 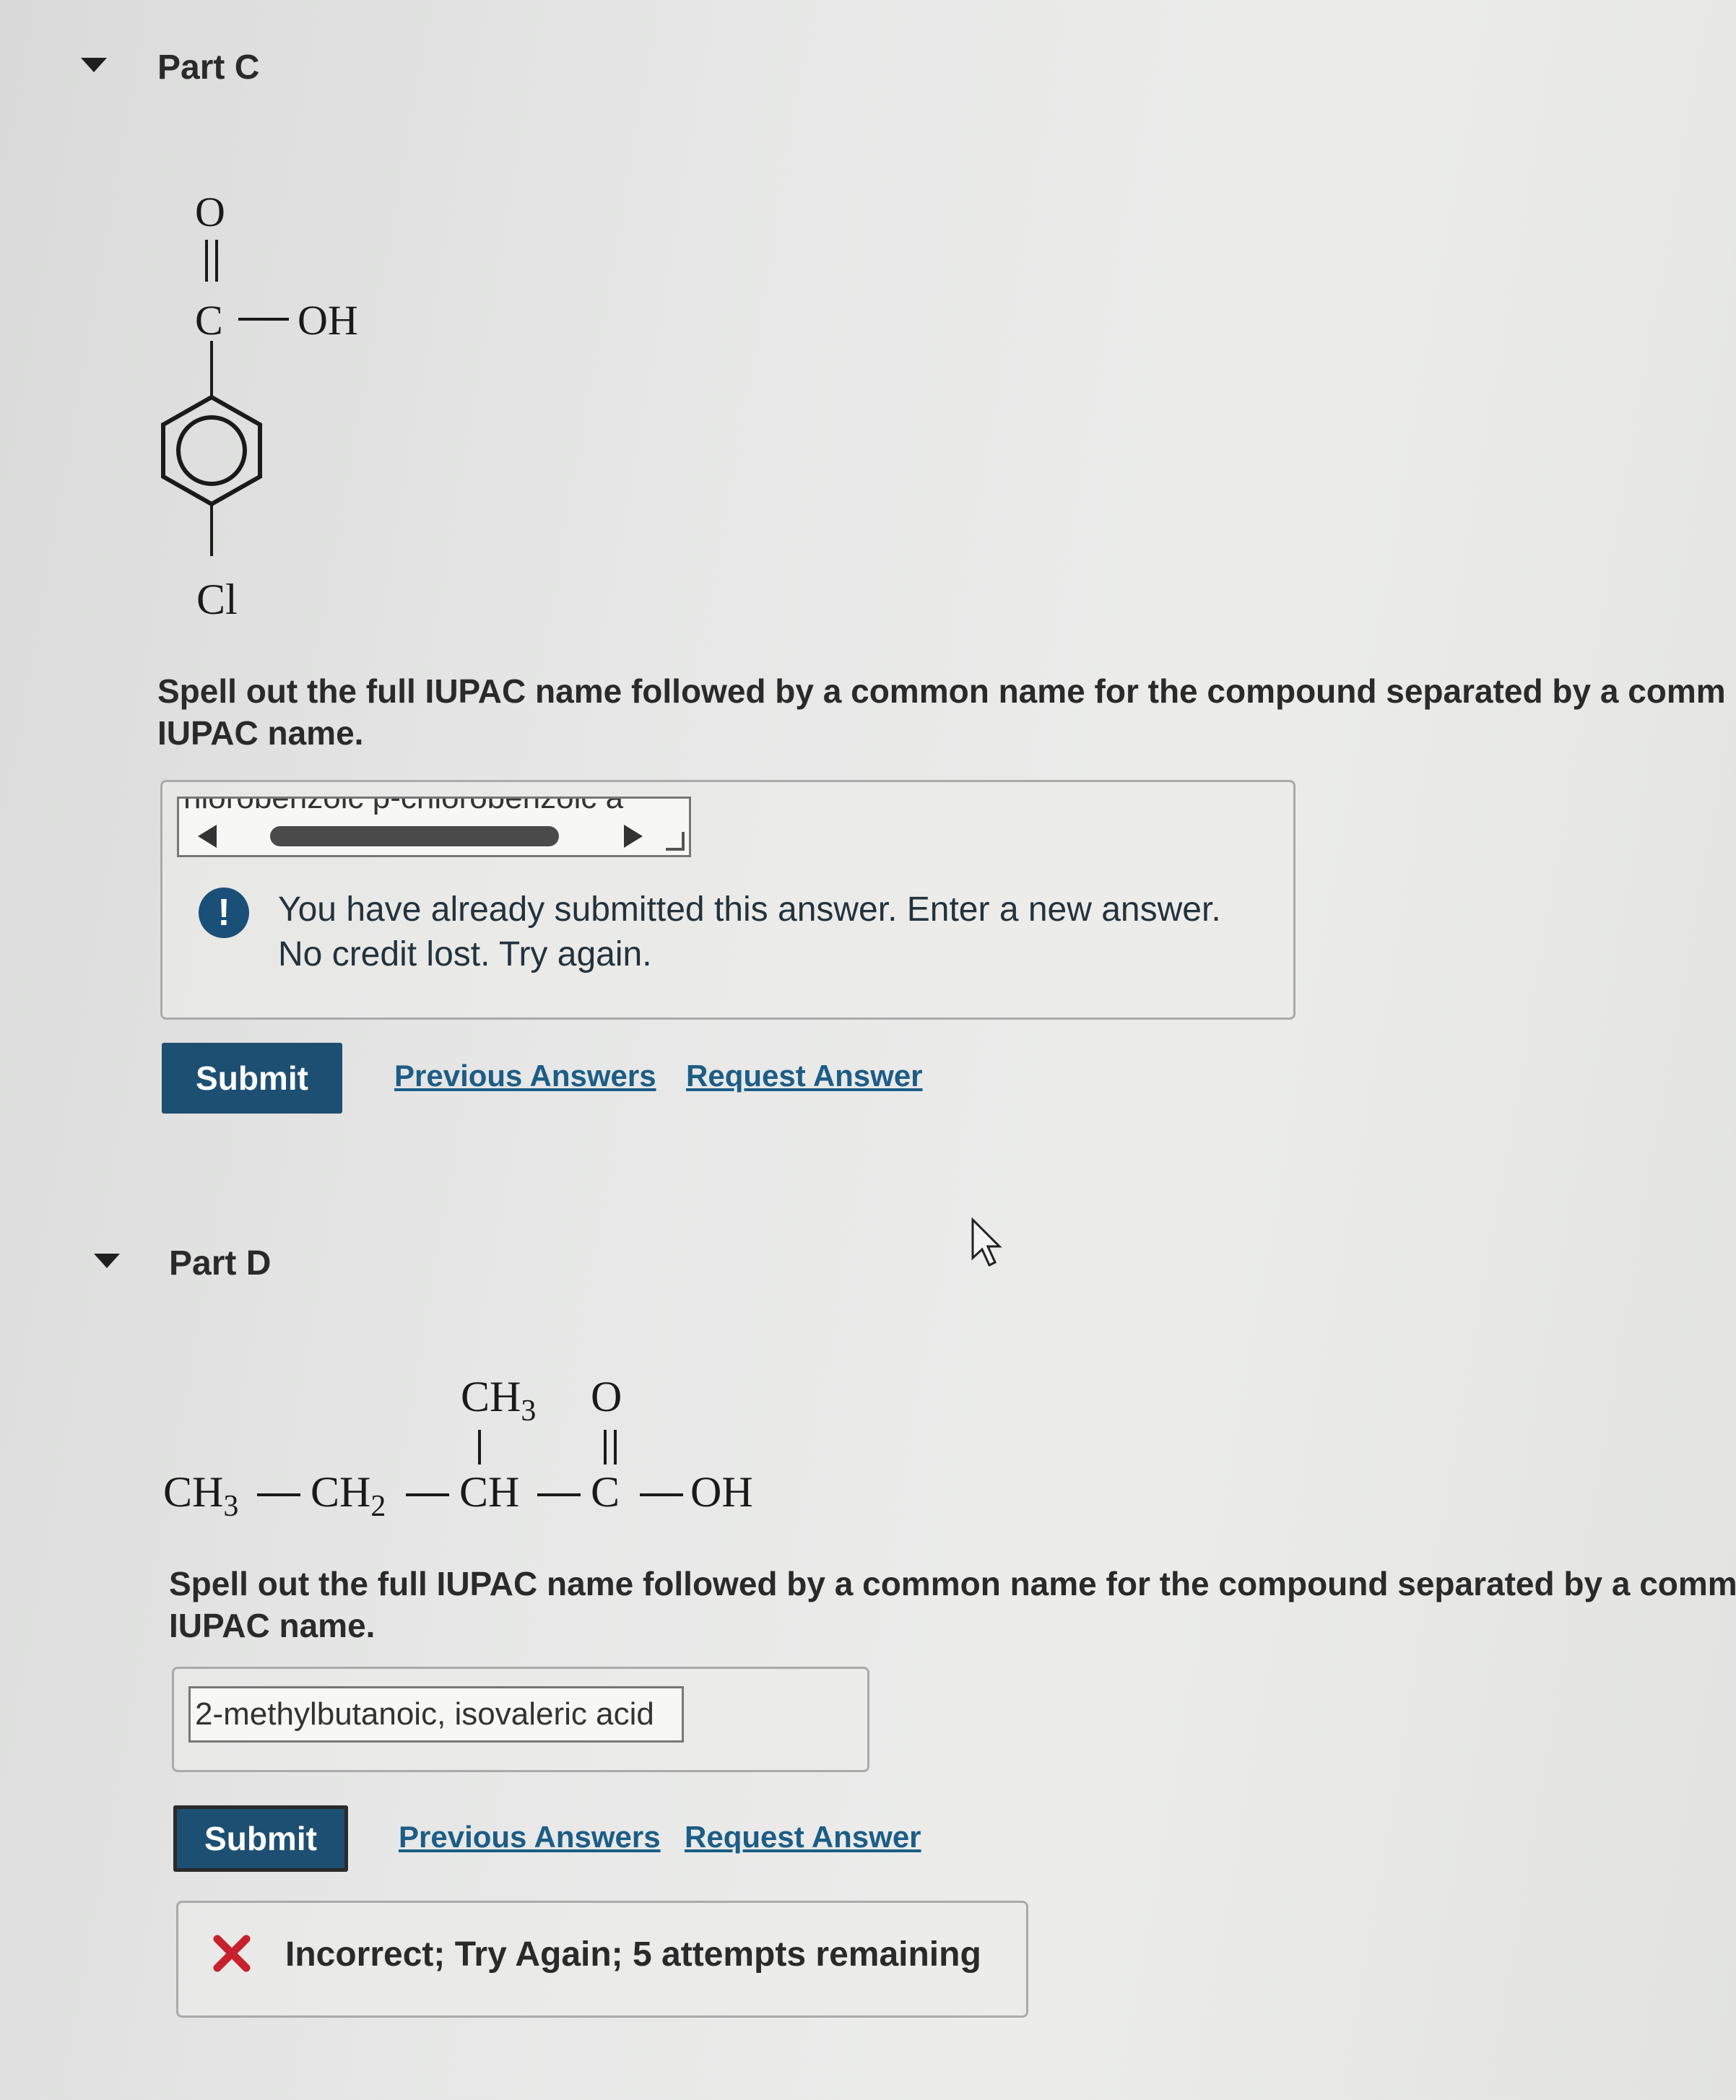 I want to click on part-d-title: Part D, so click(x=220, y=1264).